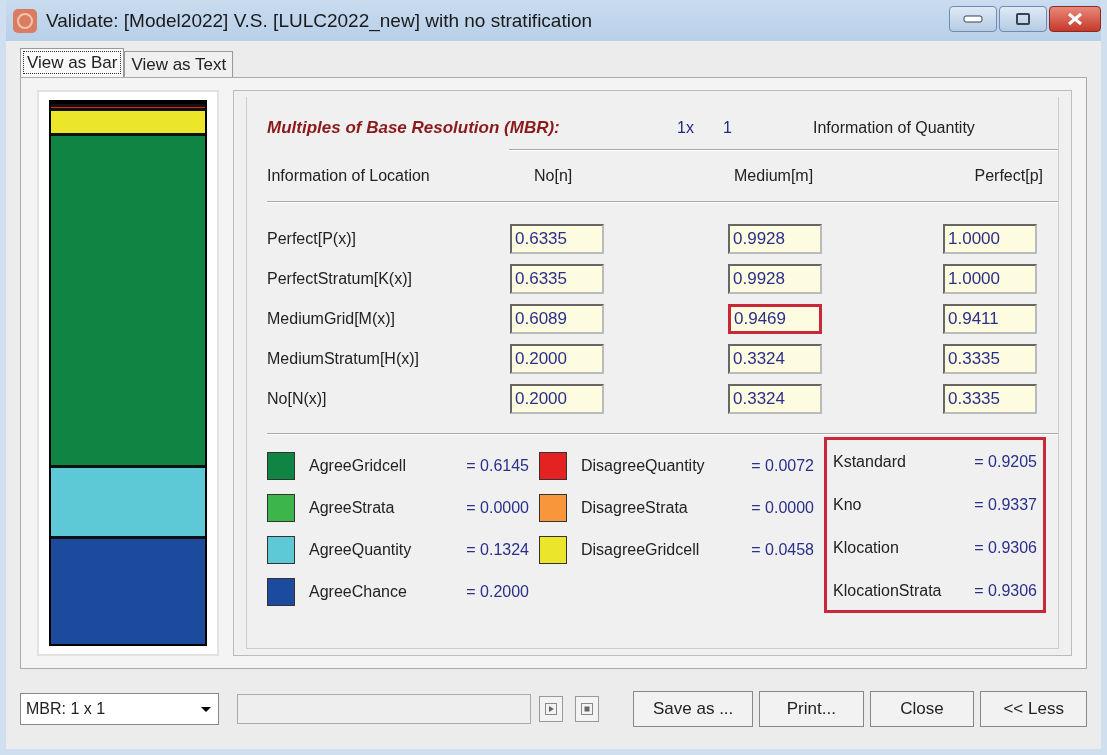 This screenshot has width=1107, height=755. Describe the element at coordinates (1005, 504) in the screenshot. I see `kappa-value: = 0.9337` at that location.